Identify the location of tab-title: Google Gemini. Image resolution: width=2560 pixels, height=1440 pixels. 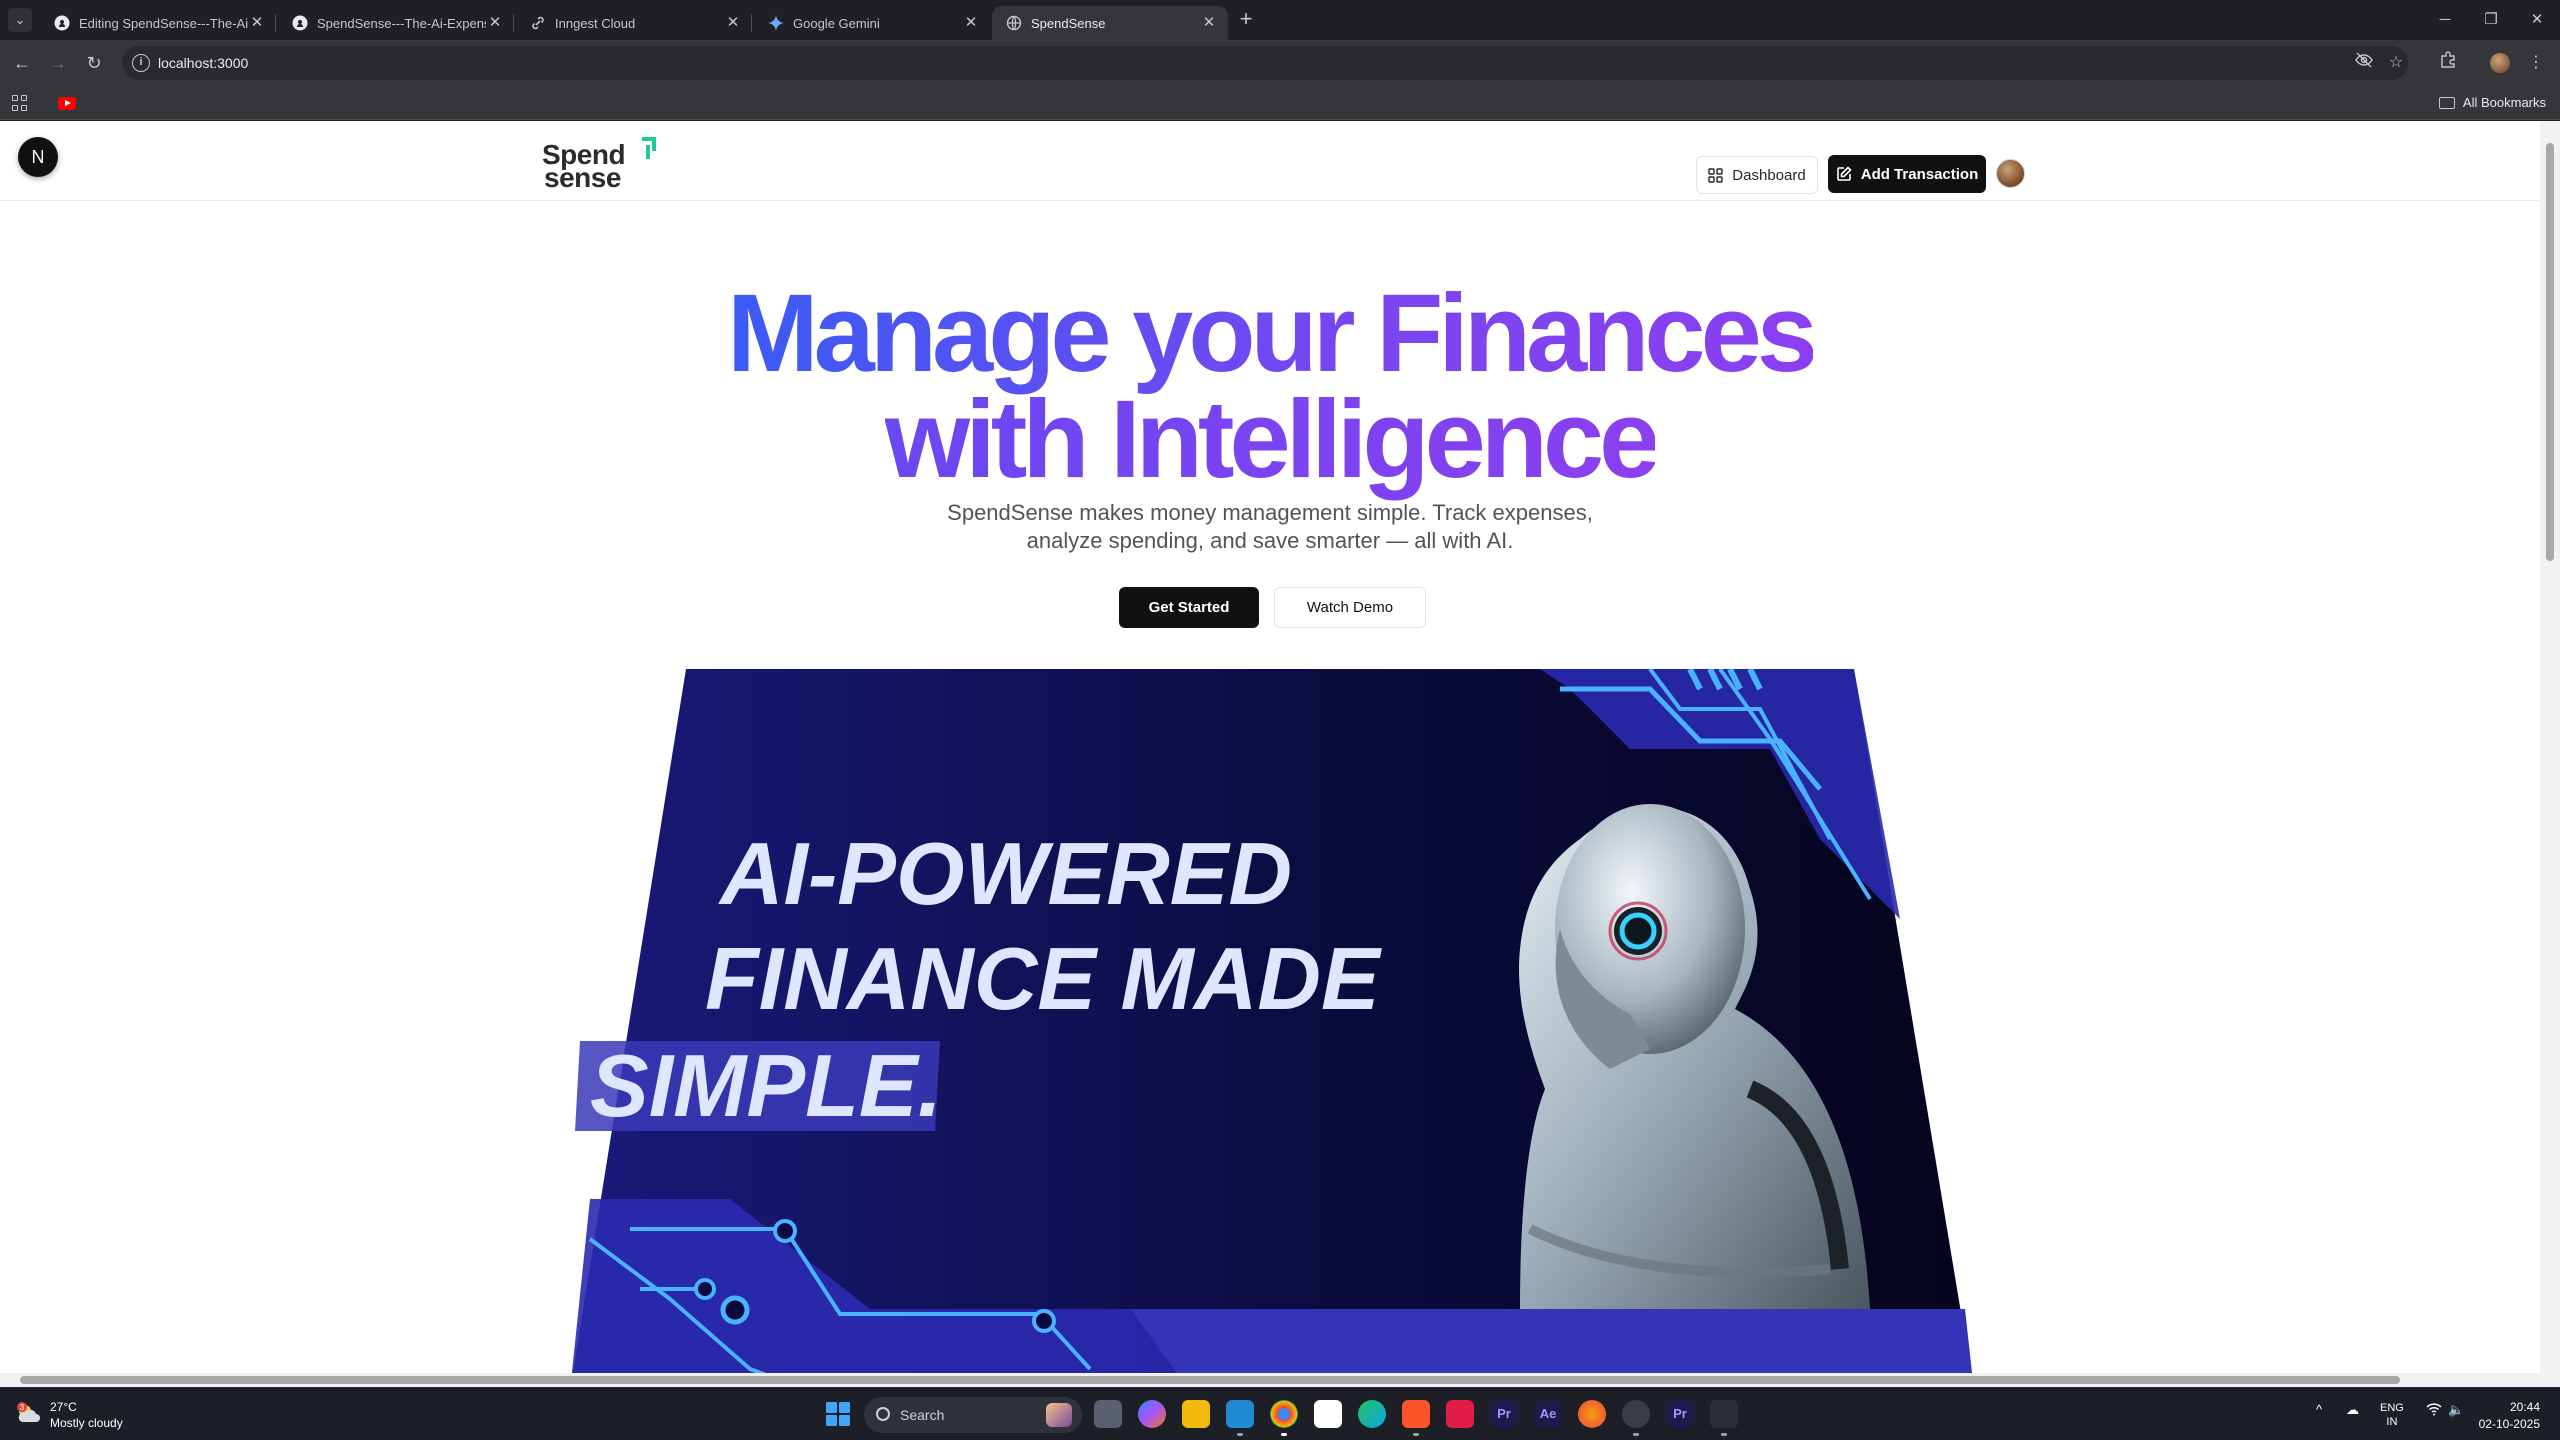
(836, 23).